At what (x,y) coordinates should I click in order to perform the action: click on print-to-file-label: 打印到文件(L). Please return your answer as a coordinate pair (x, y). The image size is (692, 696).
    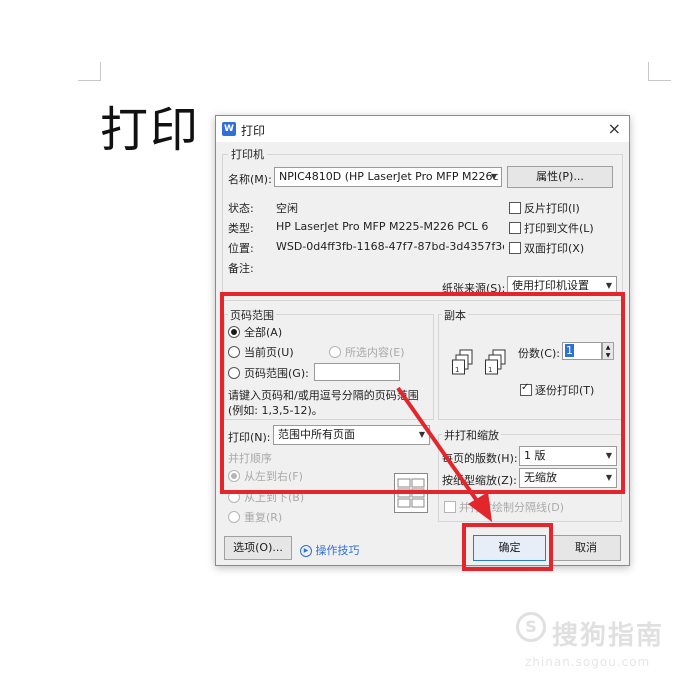
    Looking at the image, I should click on (559, 228).